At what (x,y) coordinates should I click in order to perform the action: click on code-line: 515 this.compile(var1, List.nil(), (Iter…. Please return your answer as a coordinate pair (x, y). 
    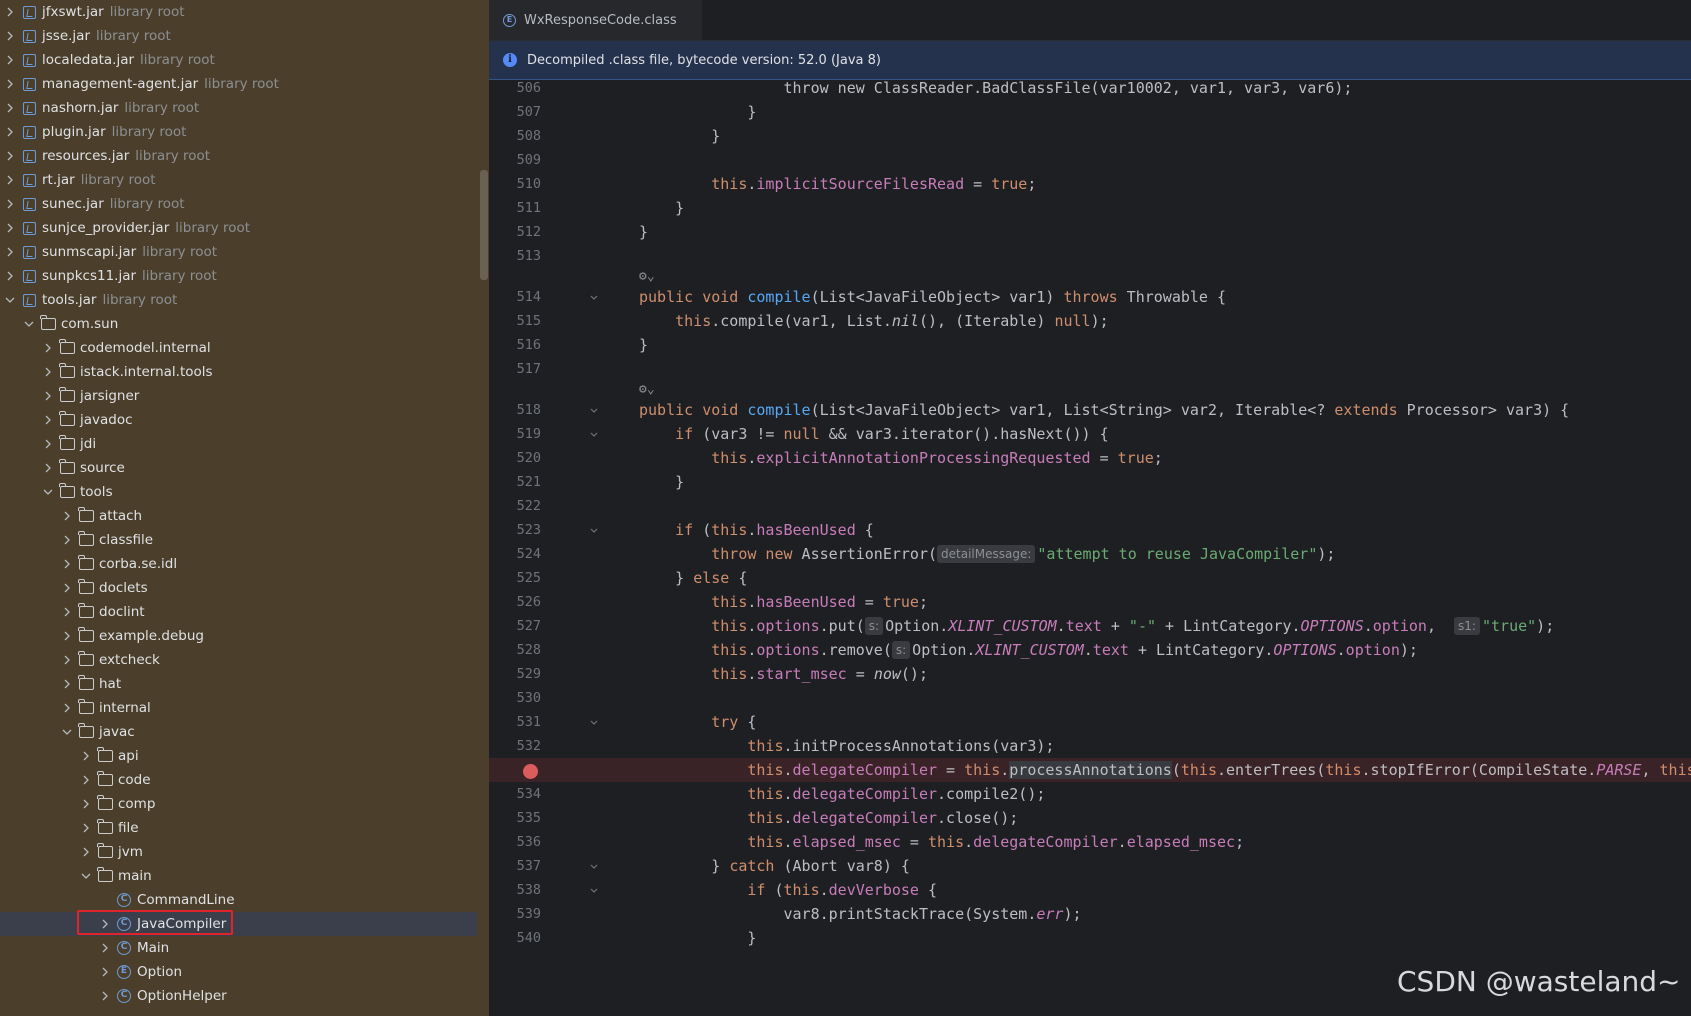
    Looking at the image, I should click on (1090, 321).